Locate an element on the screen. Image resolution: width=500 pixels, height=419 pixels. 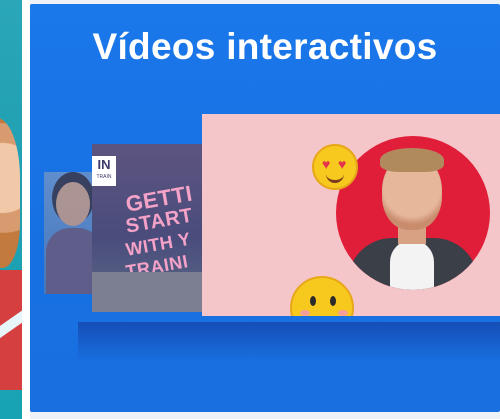
presenter-head is located at coordinates (73, 204).